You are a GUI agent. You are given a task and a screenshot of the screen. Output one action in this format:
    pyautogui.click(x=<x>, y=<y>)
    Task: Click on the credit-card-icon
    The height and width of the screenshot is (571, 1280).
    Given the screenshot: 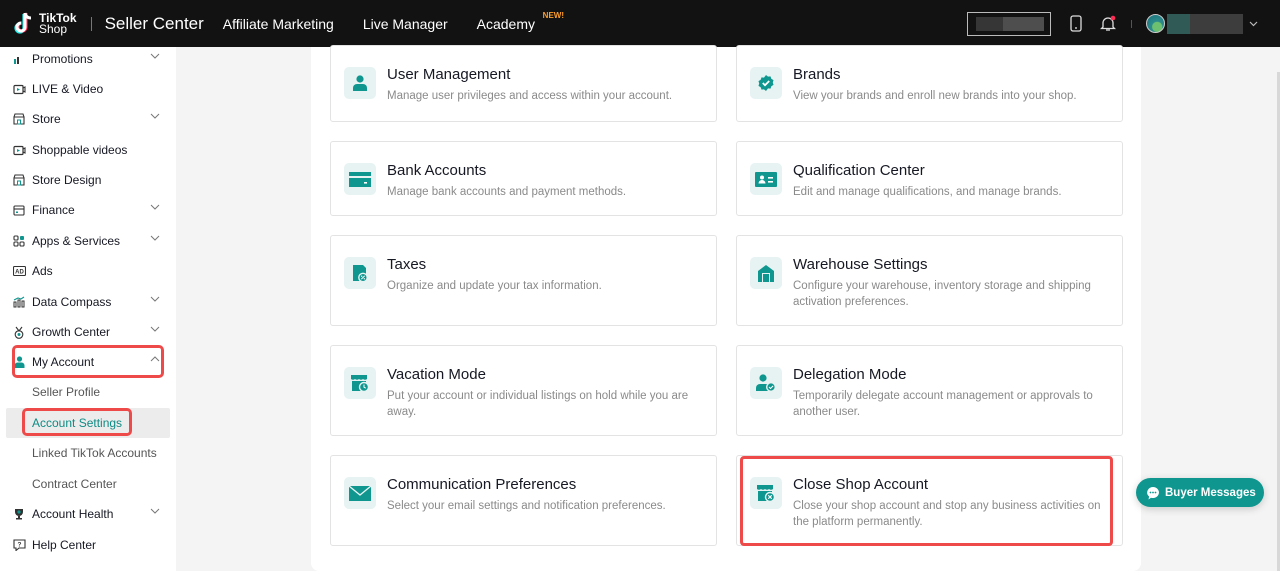 What is the action you would take?
    pyautogui.click(x=360, y=179)
    